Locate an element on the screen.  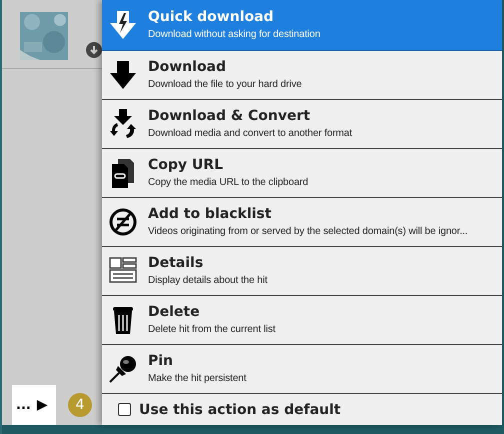
download-icon is located at coordinates (123, 75).